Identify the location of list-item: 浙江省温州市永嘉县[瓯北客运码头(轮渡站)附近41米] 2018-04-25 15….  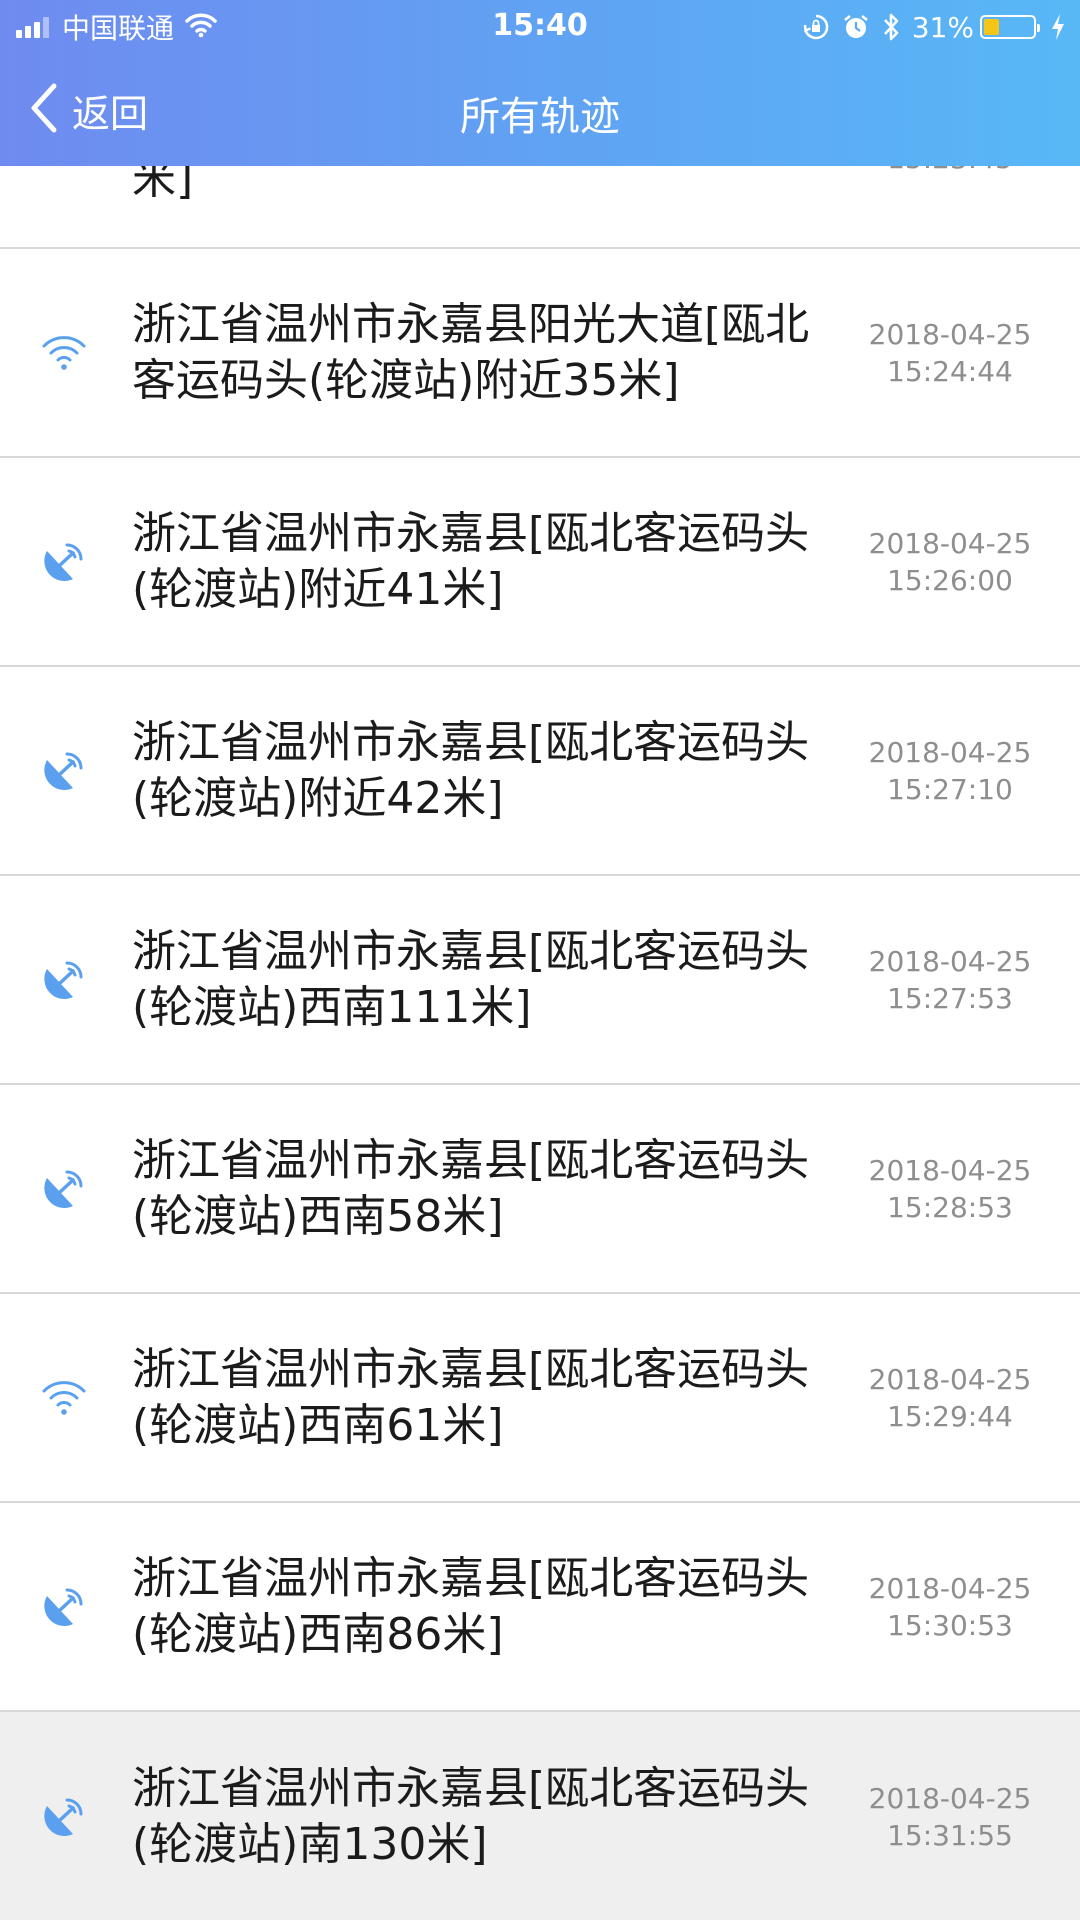
(540, 562).